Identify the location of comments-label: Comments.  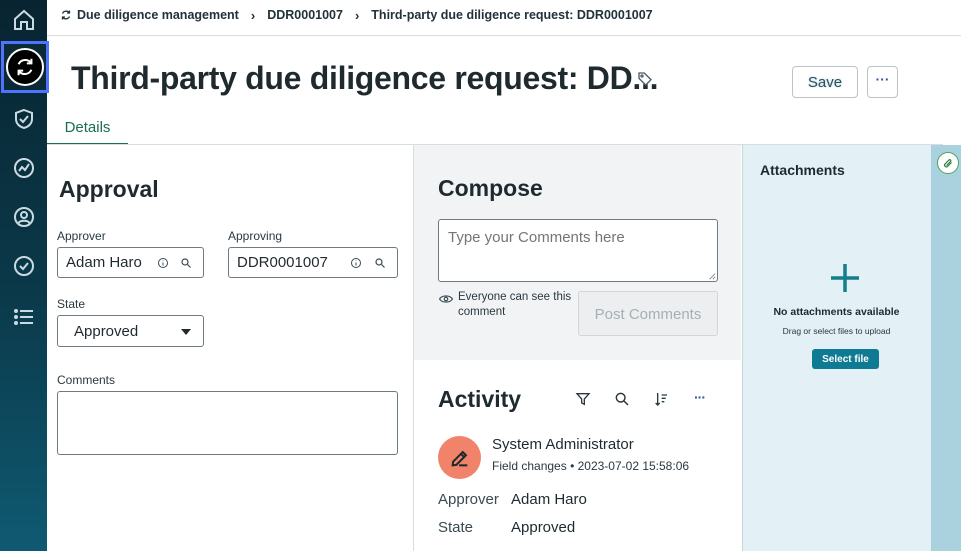
(86, 380).